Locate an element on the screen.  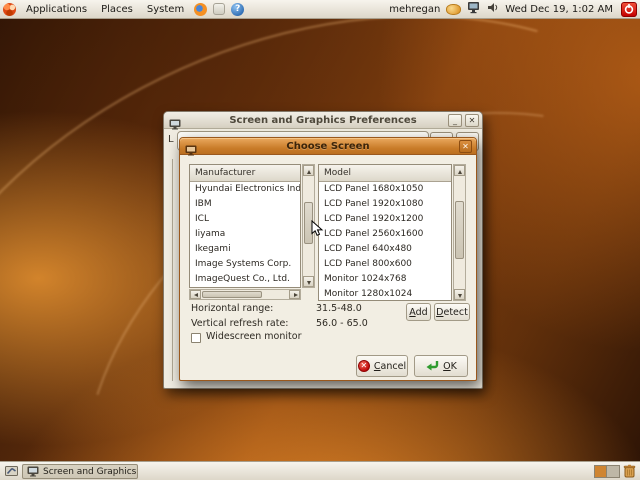
widescreen-checkbox is located at coordinates (196, 338).